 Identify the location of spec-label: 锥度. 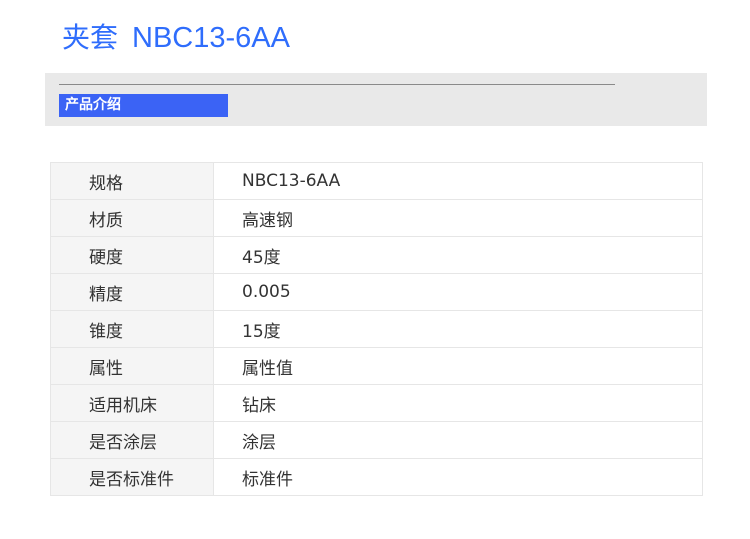
(132, 329).